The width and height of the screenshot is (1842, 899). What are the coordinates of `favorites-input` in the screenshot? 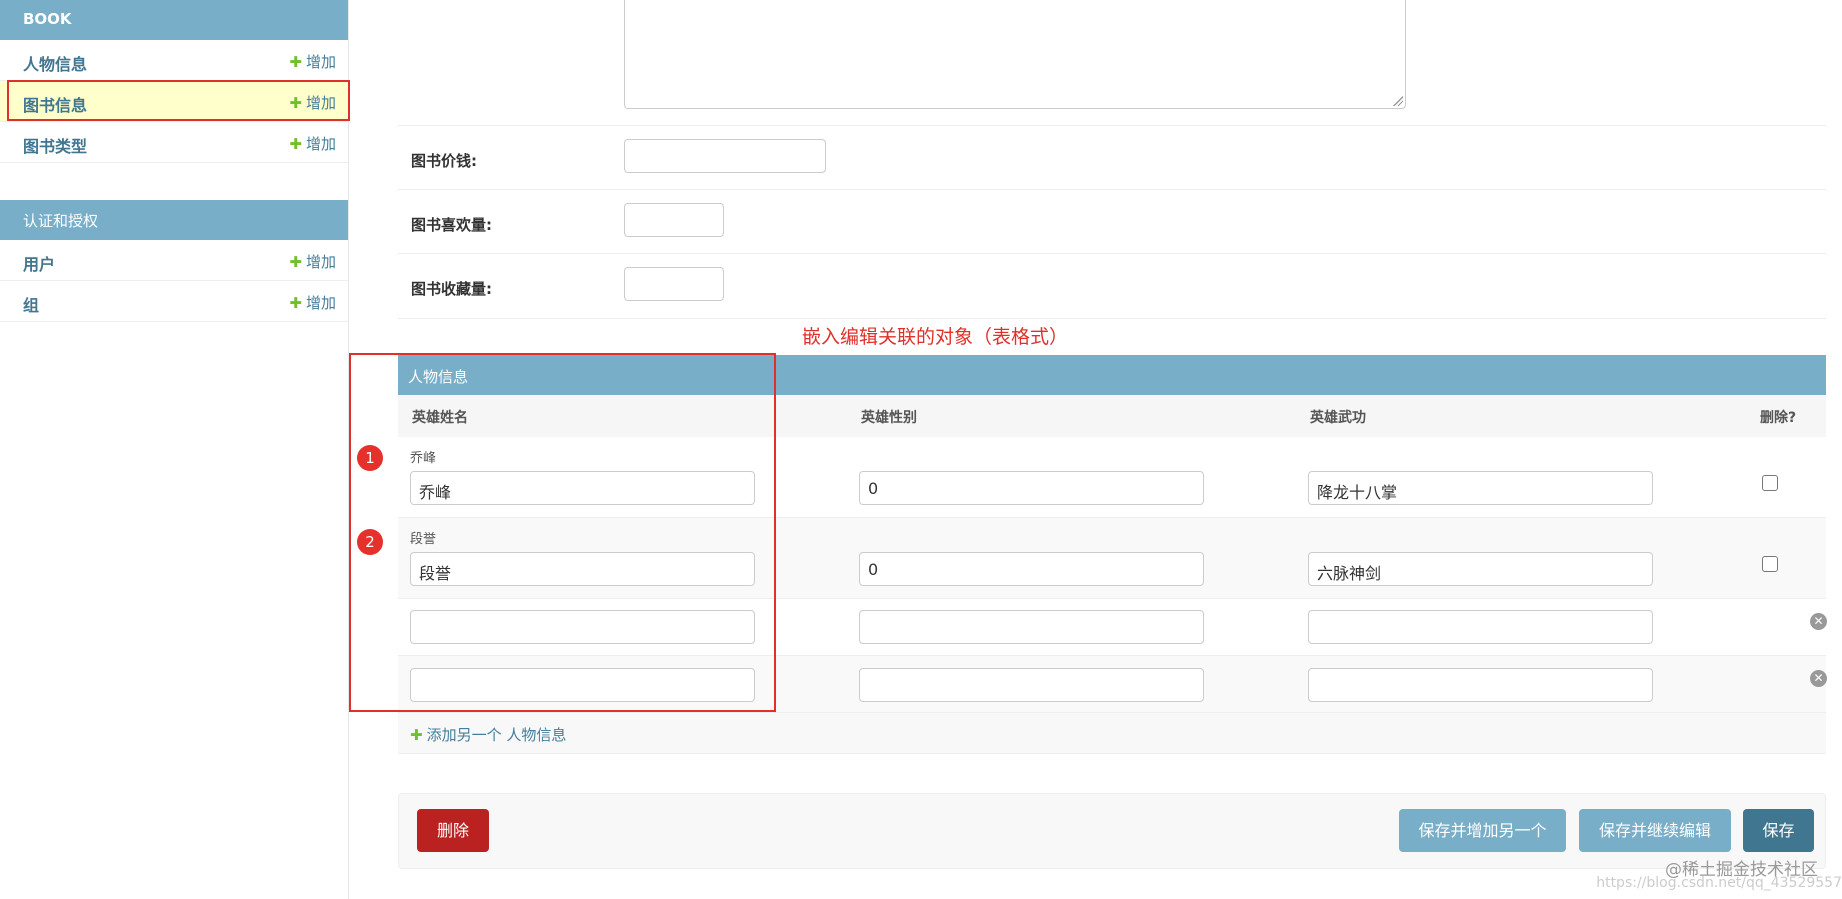 It's located at (674, 284).